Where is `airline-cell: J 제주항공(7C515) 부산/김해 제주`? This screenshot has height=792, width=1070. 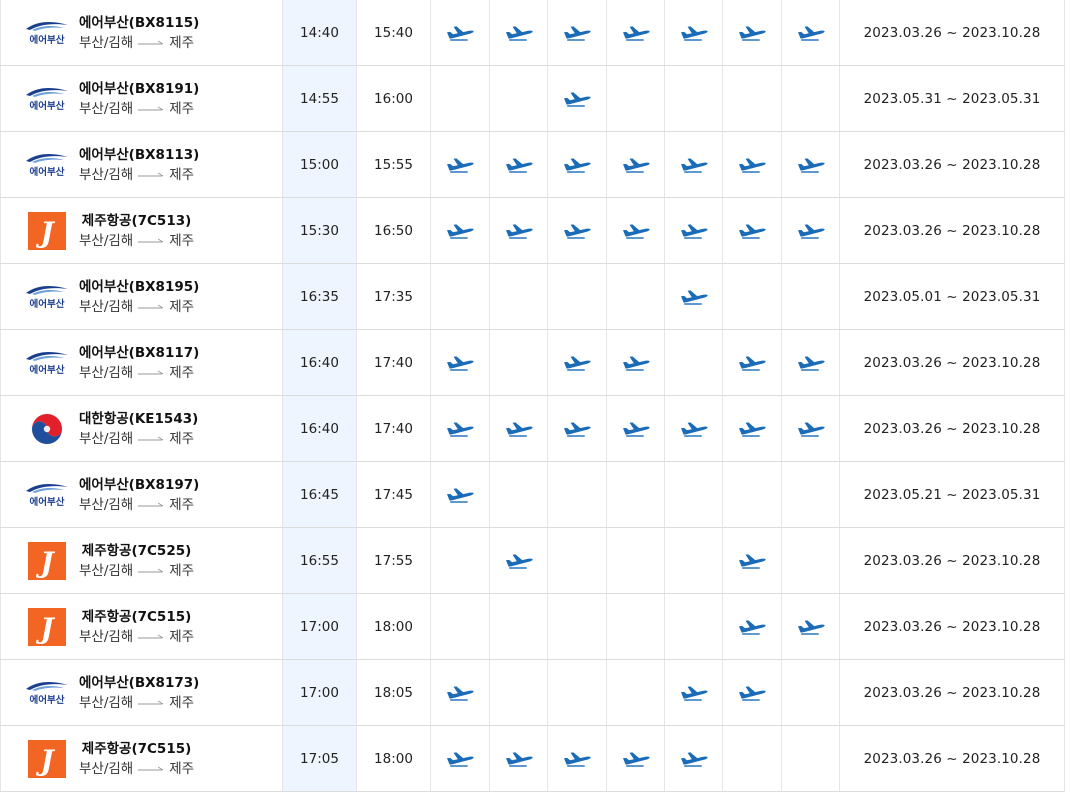 airline-cell: J 제주항공(7C515) 부산/김해 제주 is located at coordinates (141, 626).